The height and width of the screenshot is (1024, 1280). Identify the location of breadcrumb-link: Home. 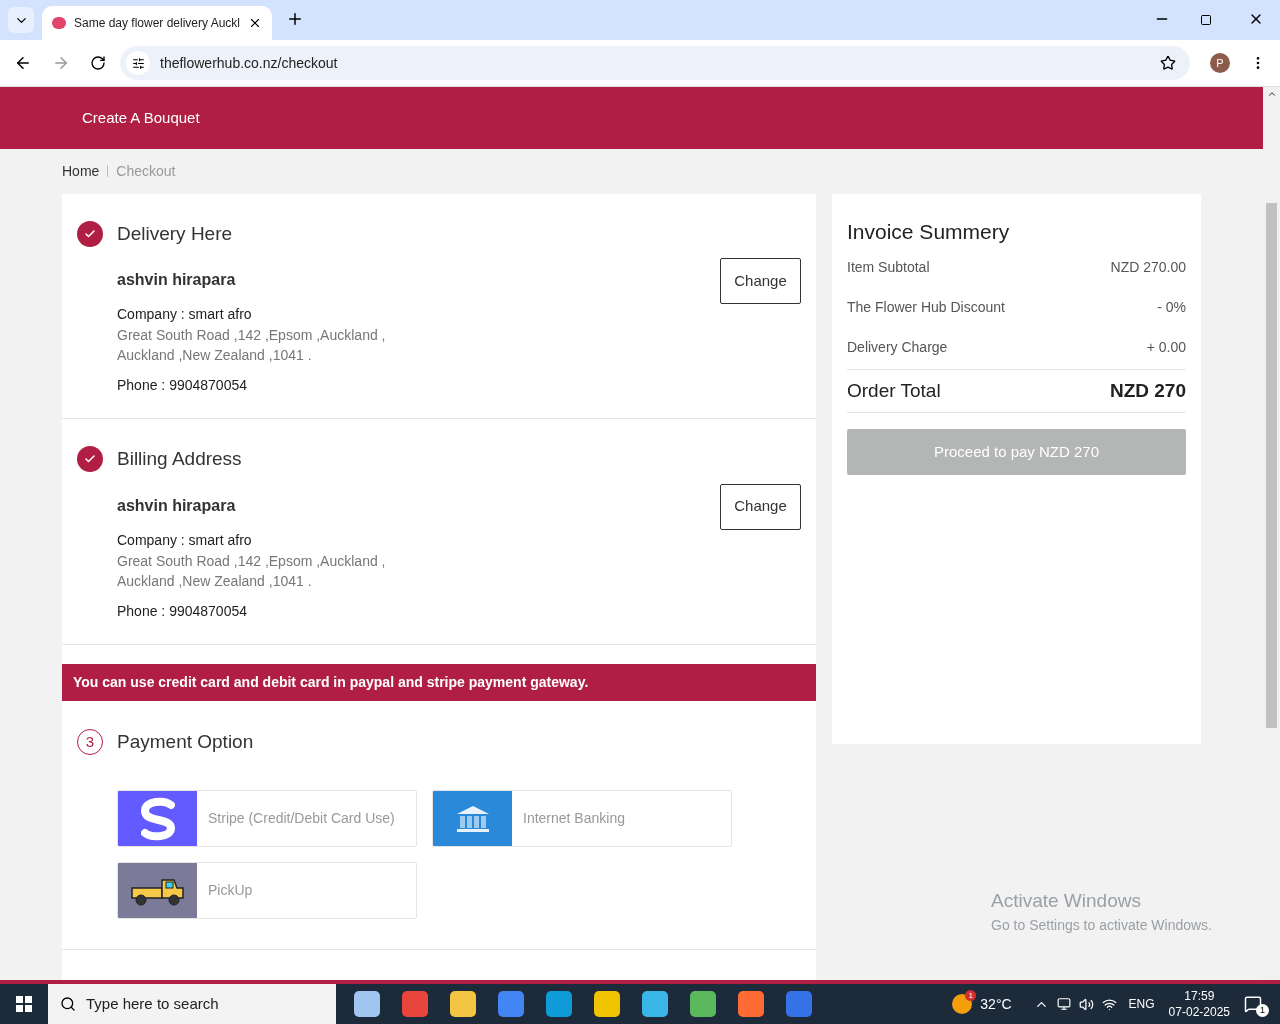
(81, 171).